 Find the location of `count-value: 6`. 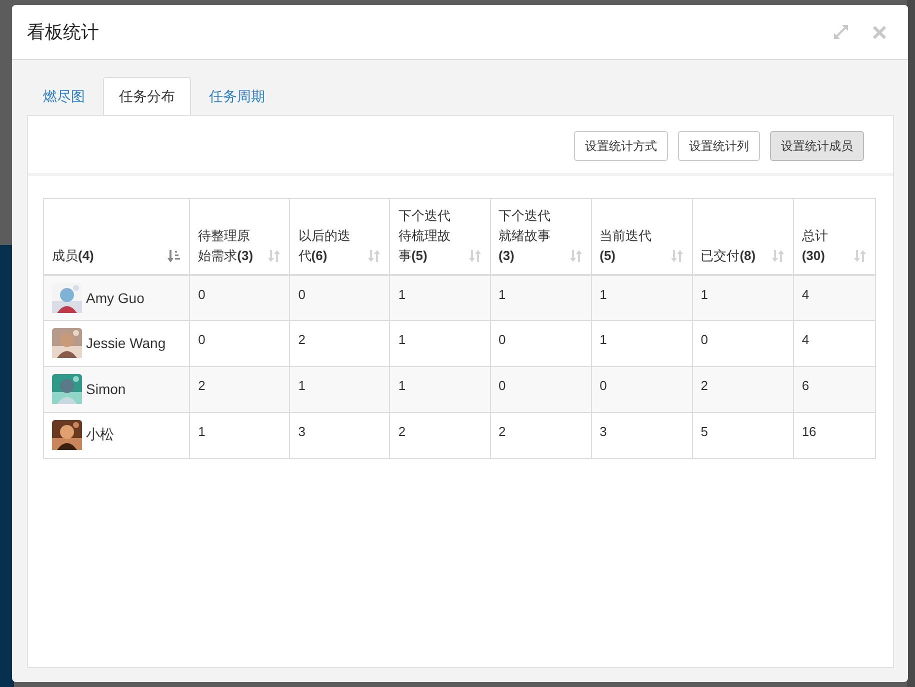

count-value: 6 is located at coordinates (806, 385).